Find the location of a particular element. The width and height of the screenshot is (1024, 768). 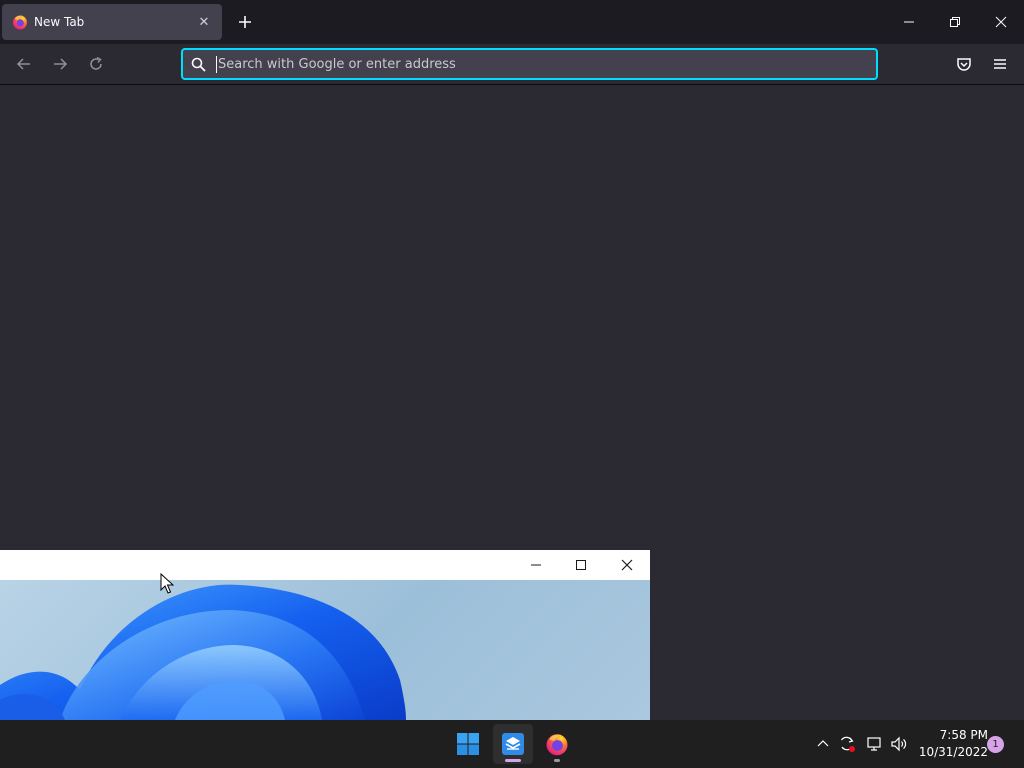

store-app-icon is located at coordinates (513, 744).